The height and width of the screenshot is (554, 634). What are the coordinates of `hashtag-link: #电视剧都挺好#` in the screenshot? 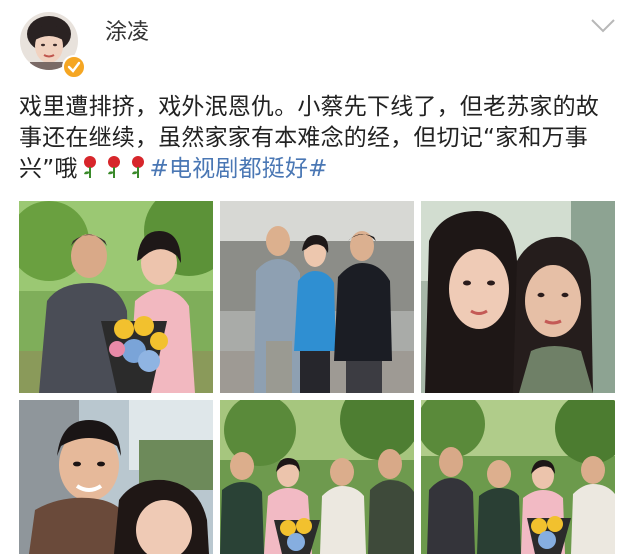 It's located at (239, 169).